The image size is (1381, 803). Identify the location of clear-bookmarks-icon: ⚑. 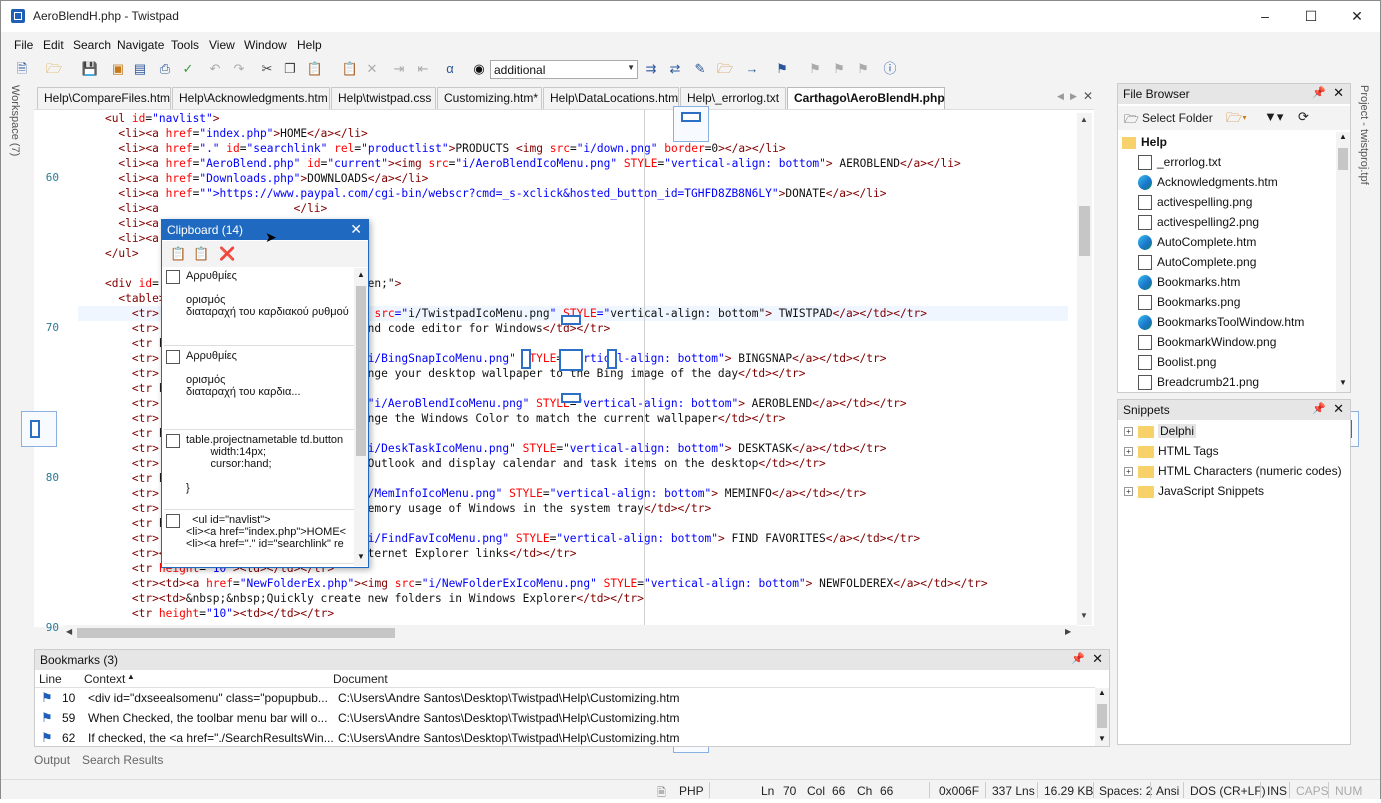
(863, 69).